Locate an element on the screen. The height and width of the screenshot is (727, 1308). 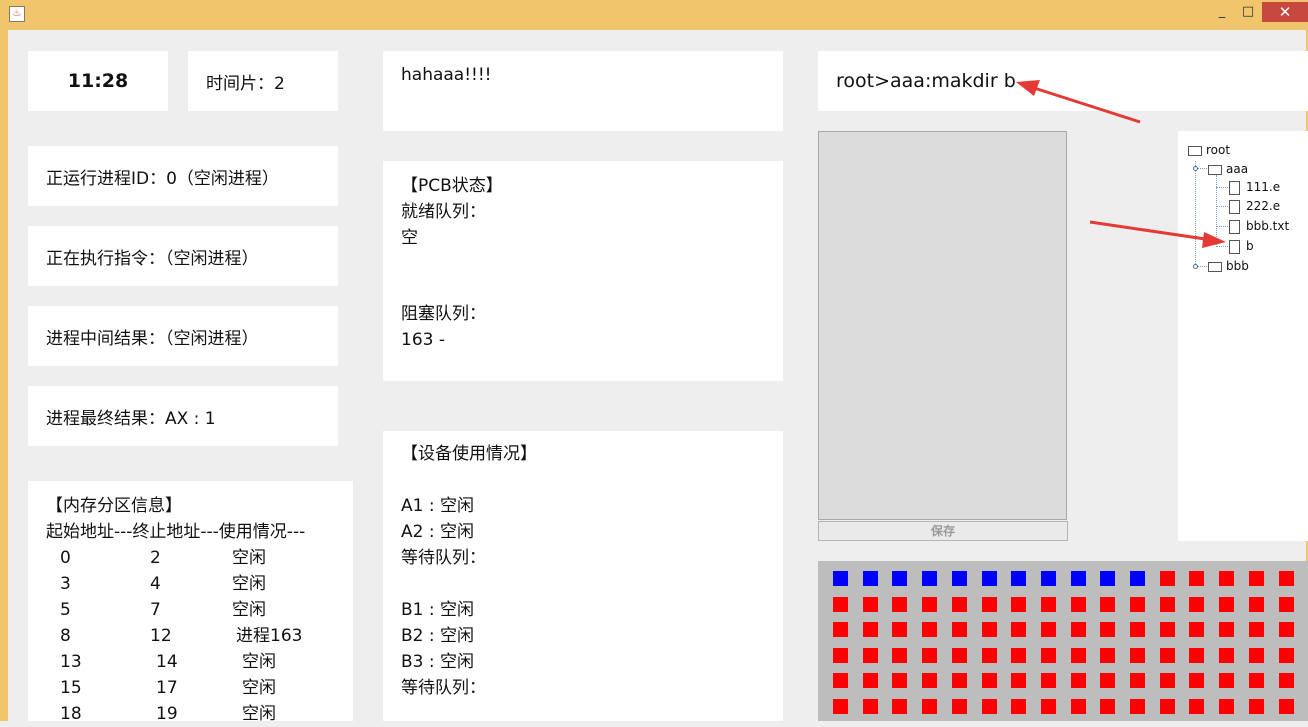
executing-instruction-label: 正在执行指令：（空闲进程） is located at coordinates (183, 256).